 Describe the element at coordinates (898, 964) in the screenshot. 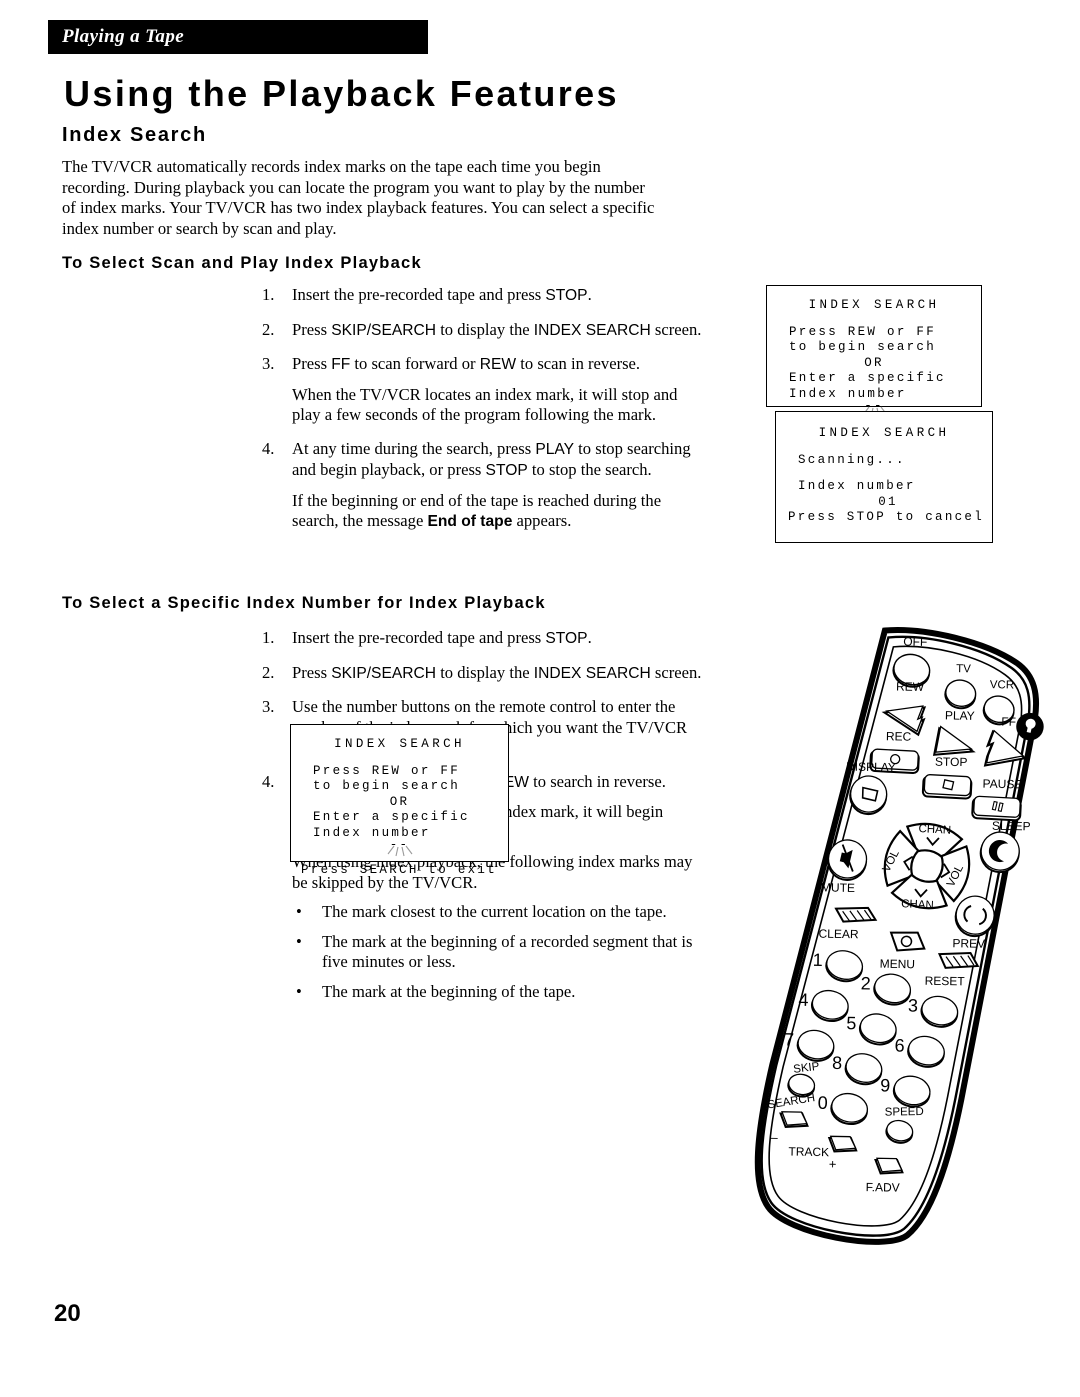

I see `button-menu-label: MENU` at that location.